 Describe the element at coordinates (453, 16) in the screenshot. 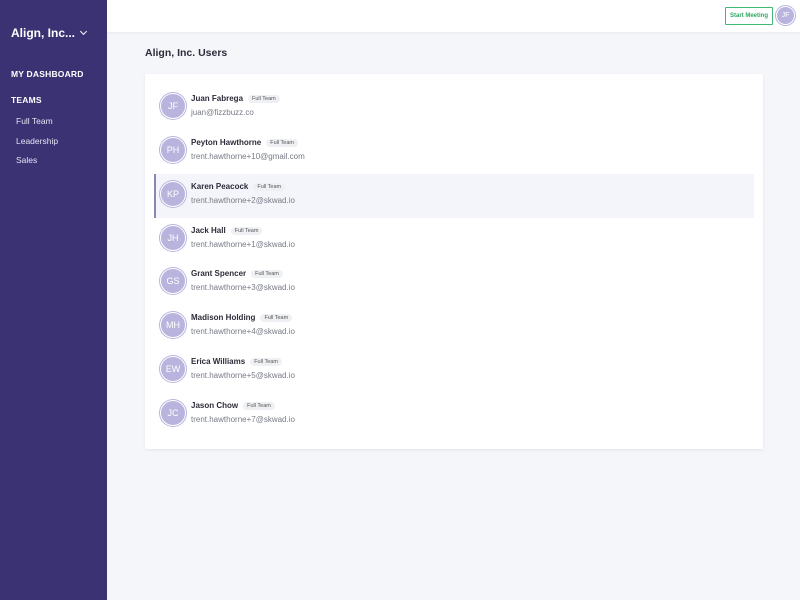

I see `top-bar: Start Meeting JF` at that location.